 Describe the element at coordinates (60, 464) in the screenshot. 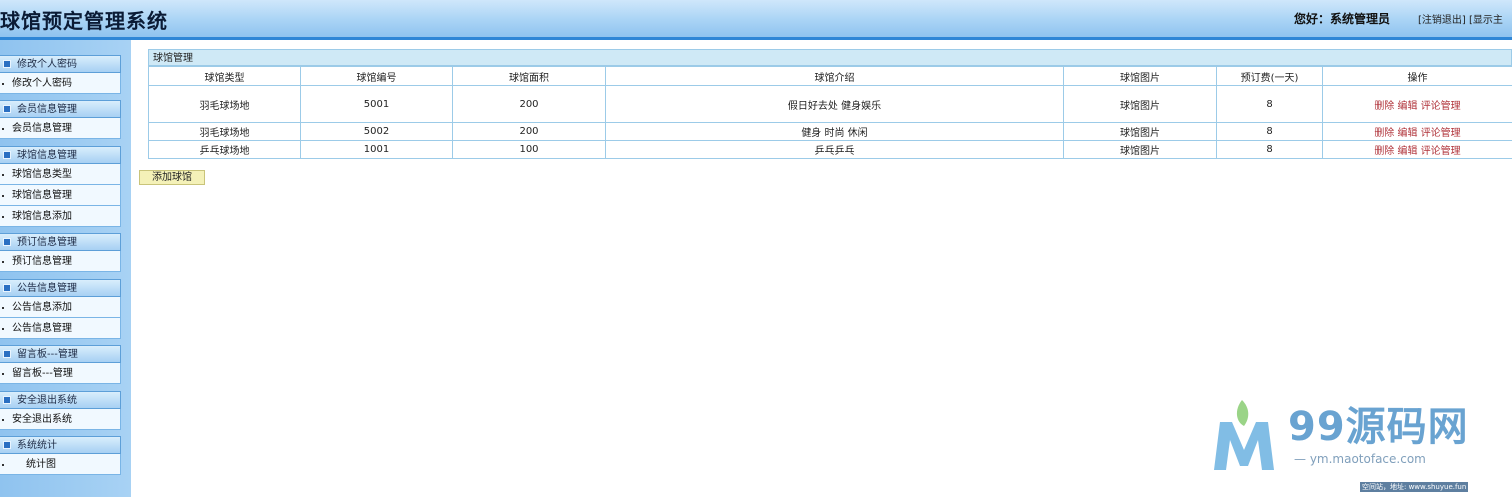

I see `sidebar-item-stats-chart: 统计图` at that location.